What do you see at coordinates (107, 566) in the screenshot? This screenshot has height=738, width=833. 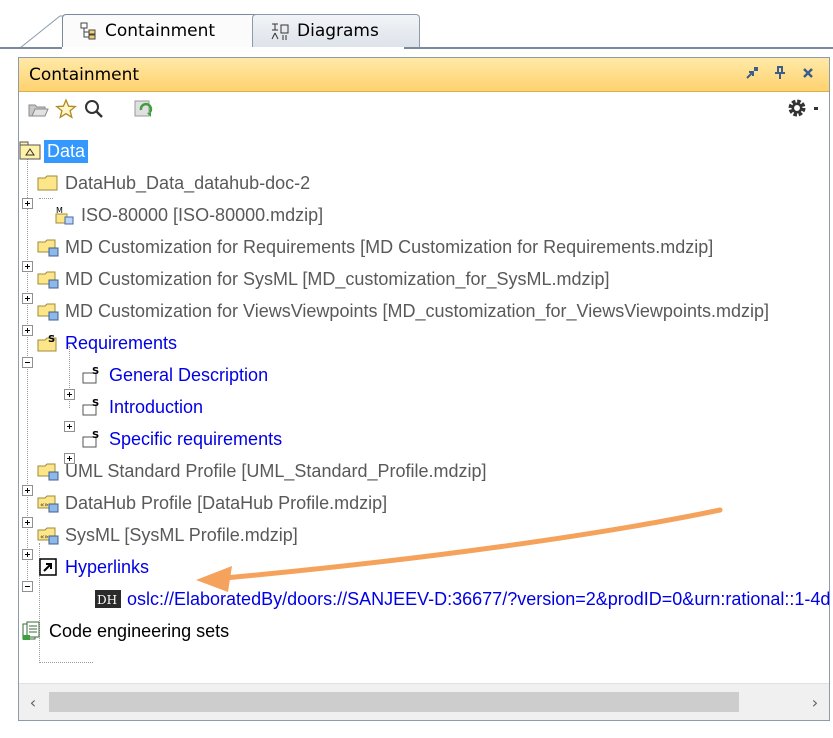 I see `tree-item-label: Hyperlinks` at bounding box center [107, 566].